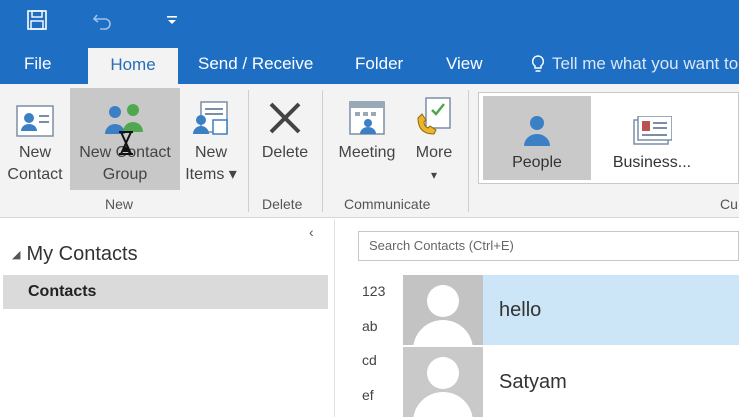 The image size is (739, 417). What do you see at coordinates (133, 66) in the screenshot?
I see `tab-home: Home` at bounding box center [133, 66].